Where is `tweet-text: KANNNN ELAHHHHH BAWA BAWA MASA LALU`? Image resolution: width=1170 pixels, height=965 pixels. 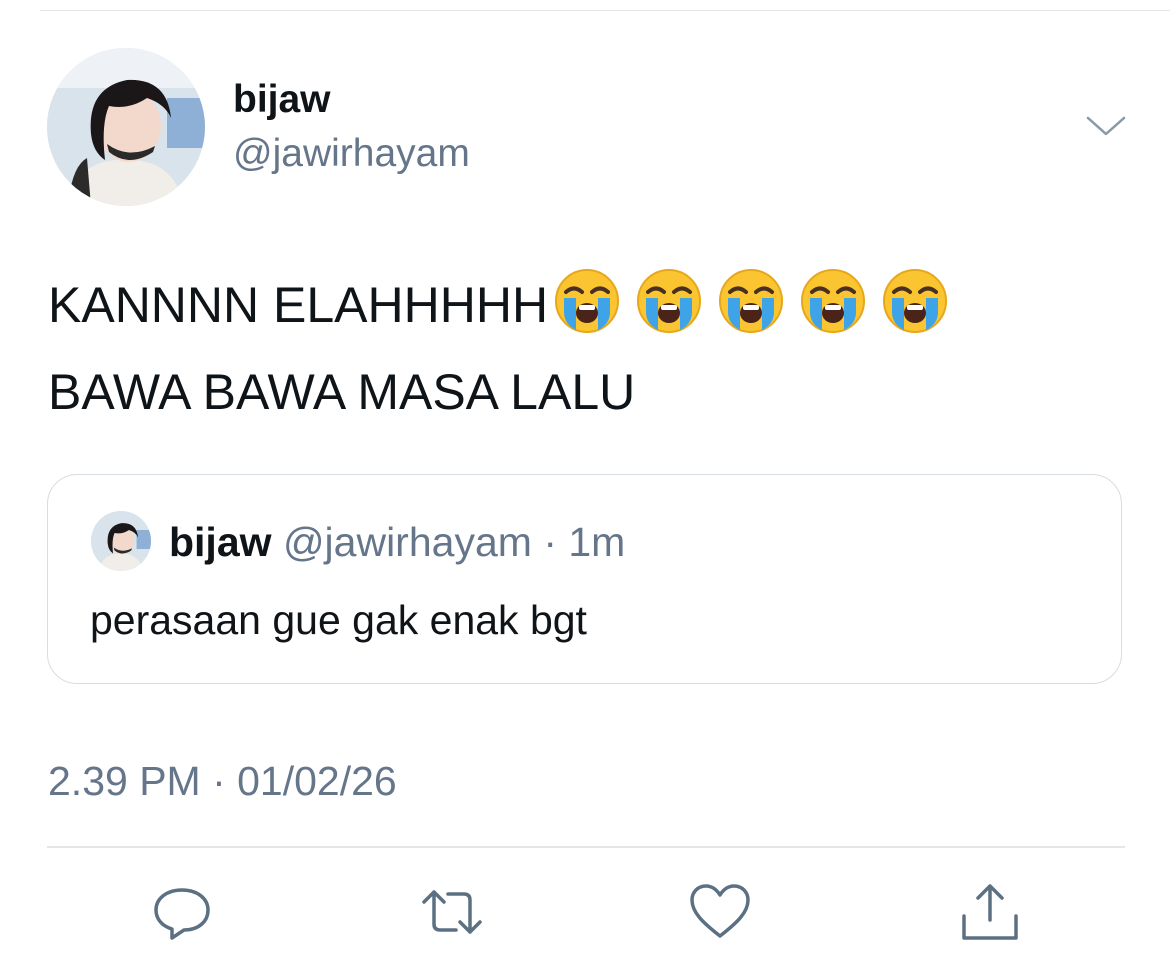
tweet-text: KANNNN ELAHHHHH BAWA BAWA MASA LALU is located at coordinates (503, 349).